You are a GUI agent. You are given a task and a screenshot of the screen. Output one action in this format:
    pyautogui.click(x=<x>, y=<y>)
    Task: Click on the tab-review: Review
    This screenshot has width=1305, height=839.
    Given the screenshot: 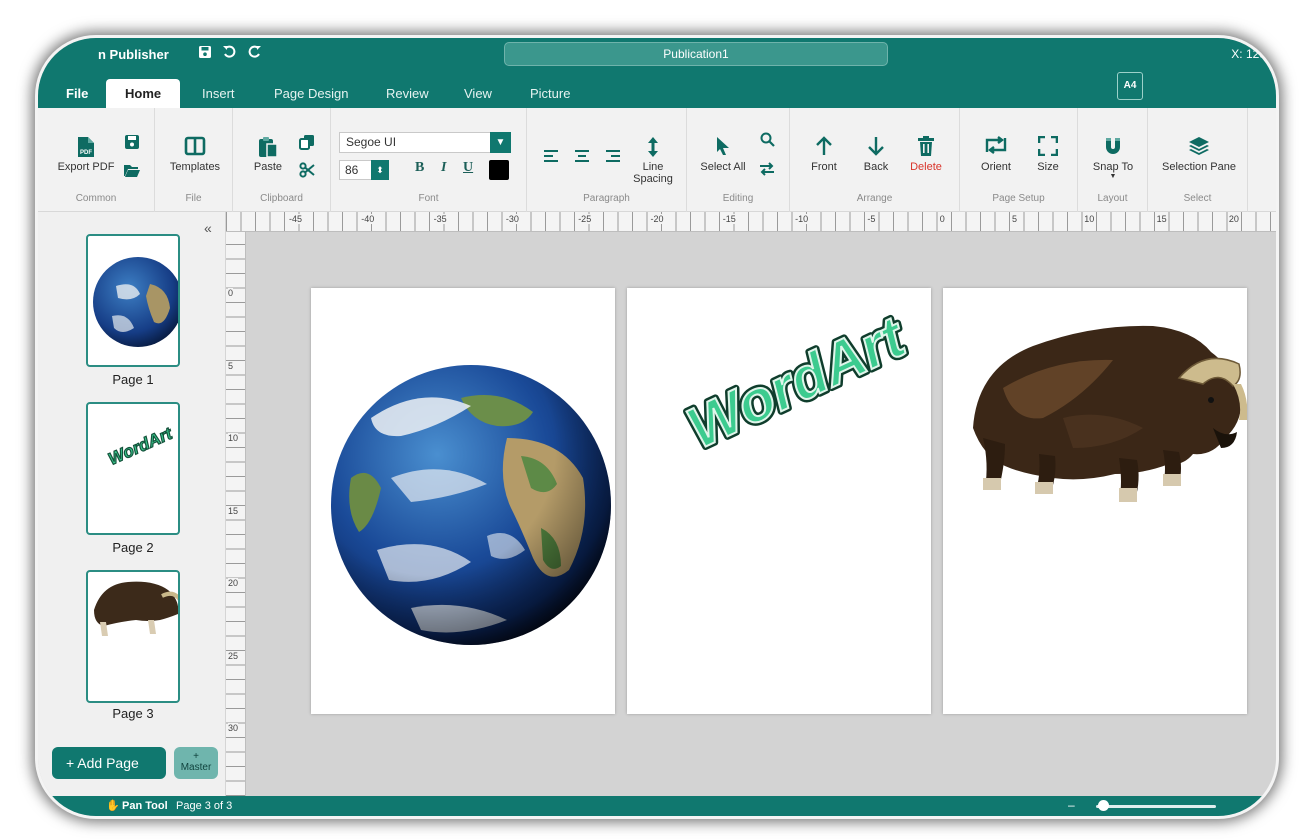 What is the action you would take?
    pyautogui.click(x=407, y=93)
    